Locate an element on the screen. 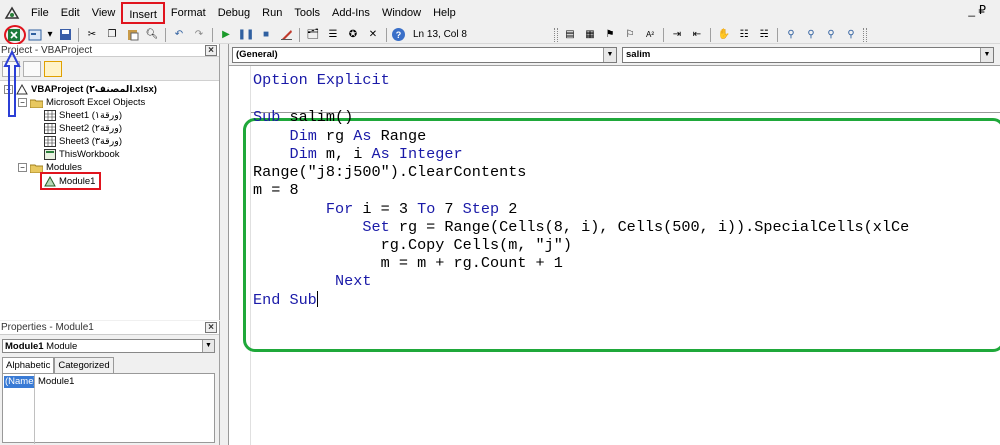 The width and height of the screenshot is (1000, 445). red-circle-annotation is located at coordinates (15, 34).